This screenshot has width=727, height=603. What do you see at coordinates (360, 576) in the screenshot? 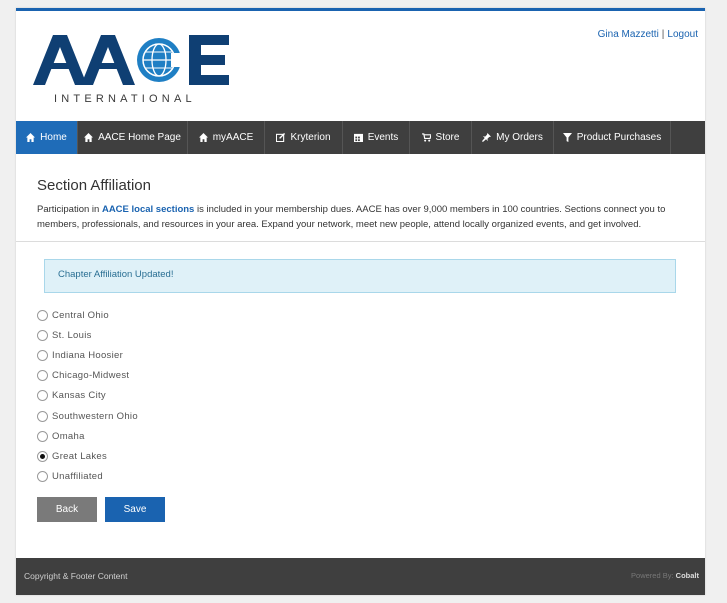
I see `footer: Copyright & Footer Content Powered By` at bounding box center [360, 576].